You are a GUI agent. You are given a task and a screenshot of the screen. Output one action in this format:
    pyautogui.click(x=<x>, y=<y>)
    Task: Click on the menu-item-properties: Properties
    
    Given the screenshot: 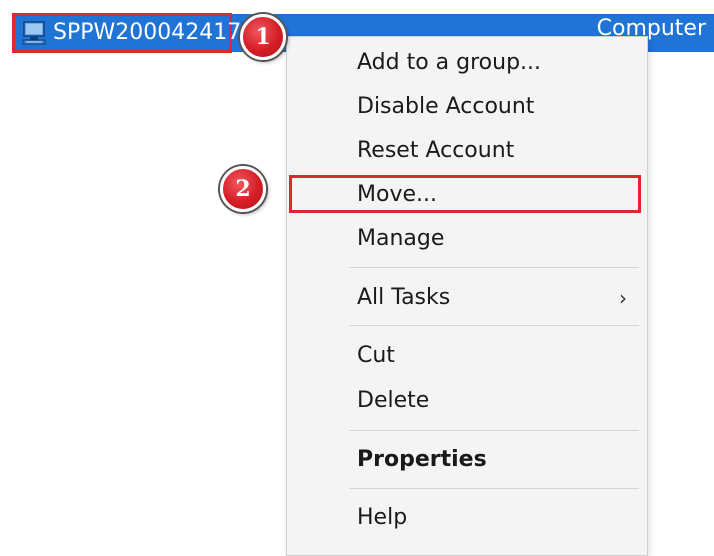 What is the action you would take?
    pyautogui.click(x=467, y=460)
    